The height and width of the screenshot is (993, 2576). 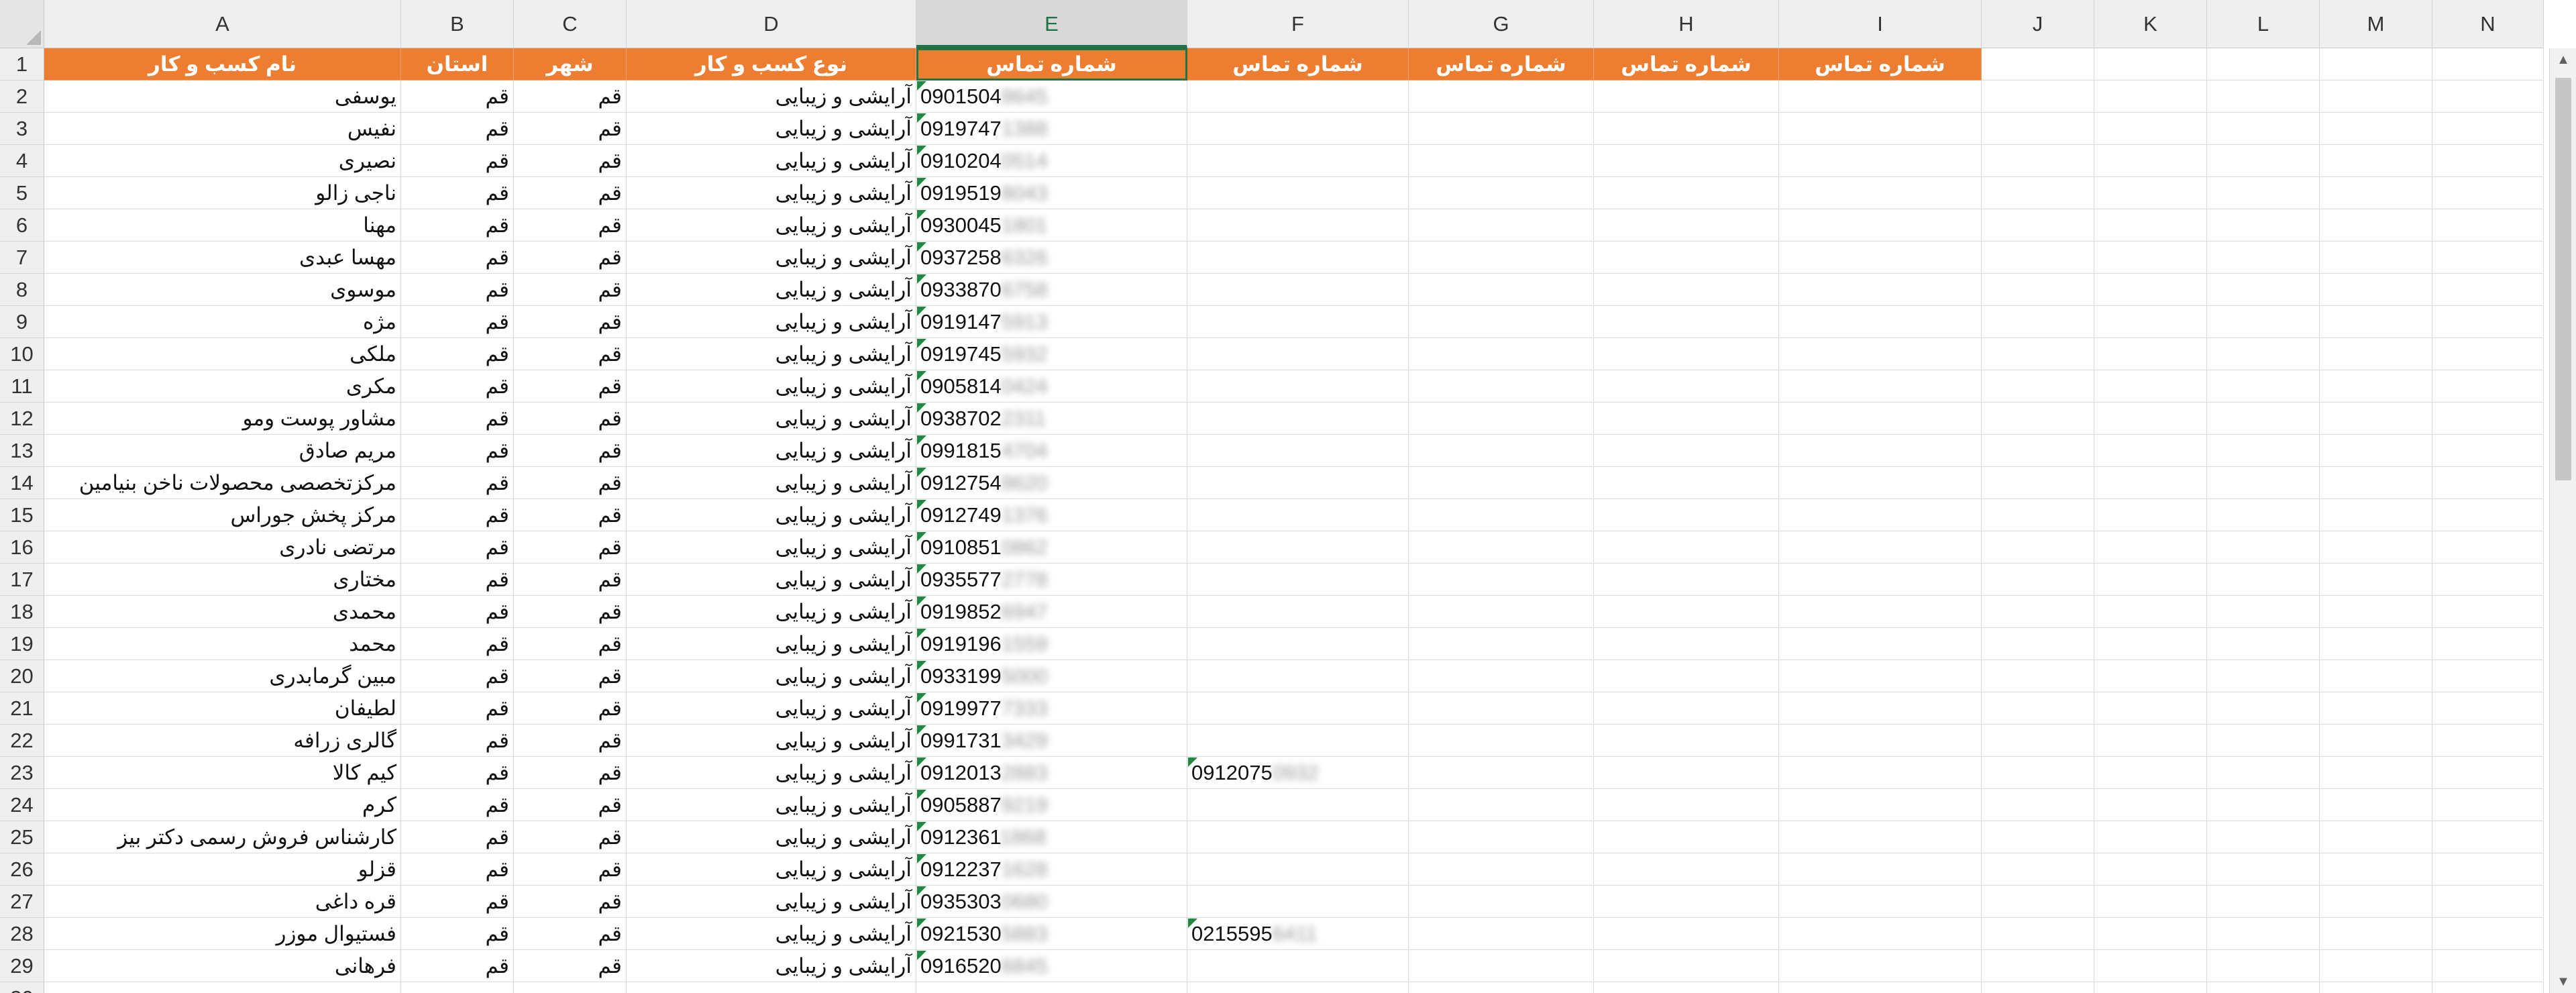 What do you see at coordinates (22, 97) in the screenshot?
I see `row-header-2: 2` at bounding box center [22, 97].